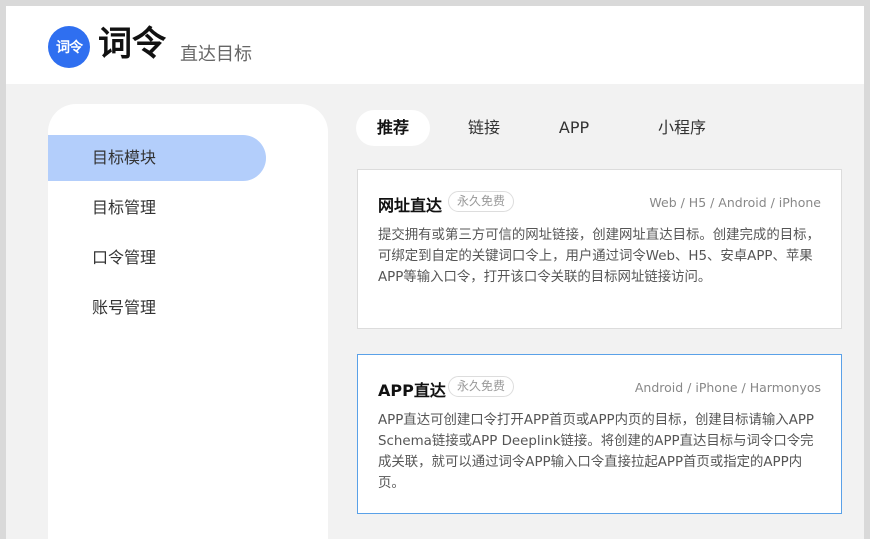 The height and width of the screenshot is (539, 870). I want to click on tab-recommended: 推荐, so click(393, 128).